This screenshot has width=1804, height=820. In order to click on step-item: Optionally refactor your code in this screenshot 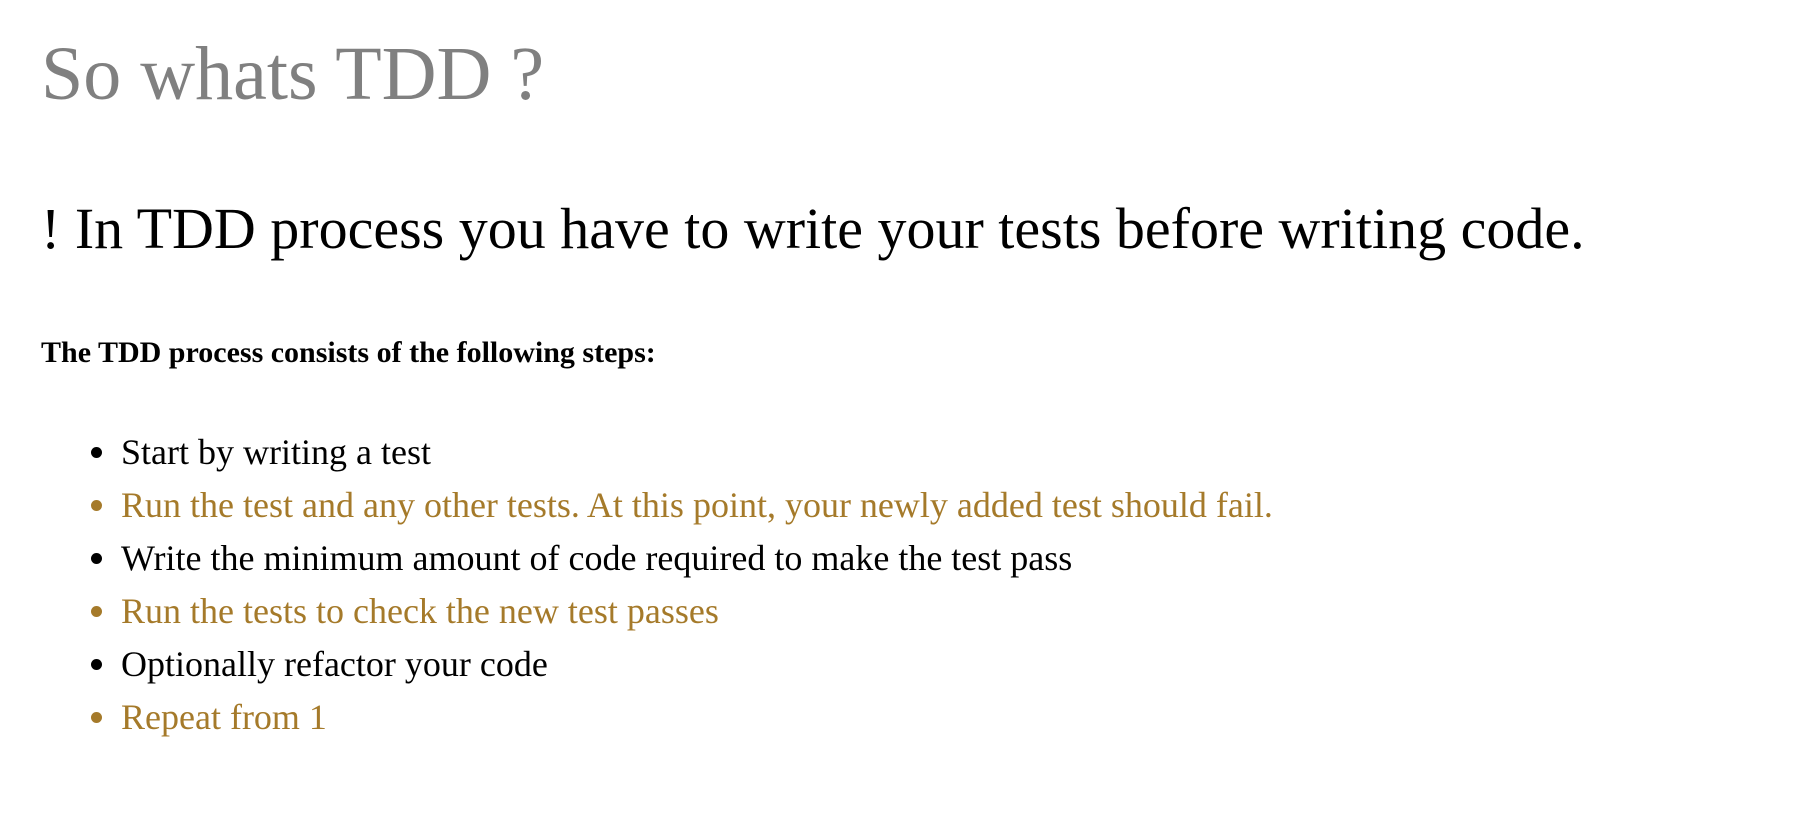, I will do `click(682, 664)`.